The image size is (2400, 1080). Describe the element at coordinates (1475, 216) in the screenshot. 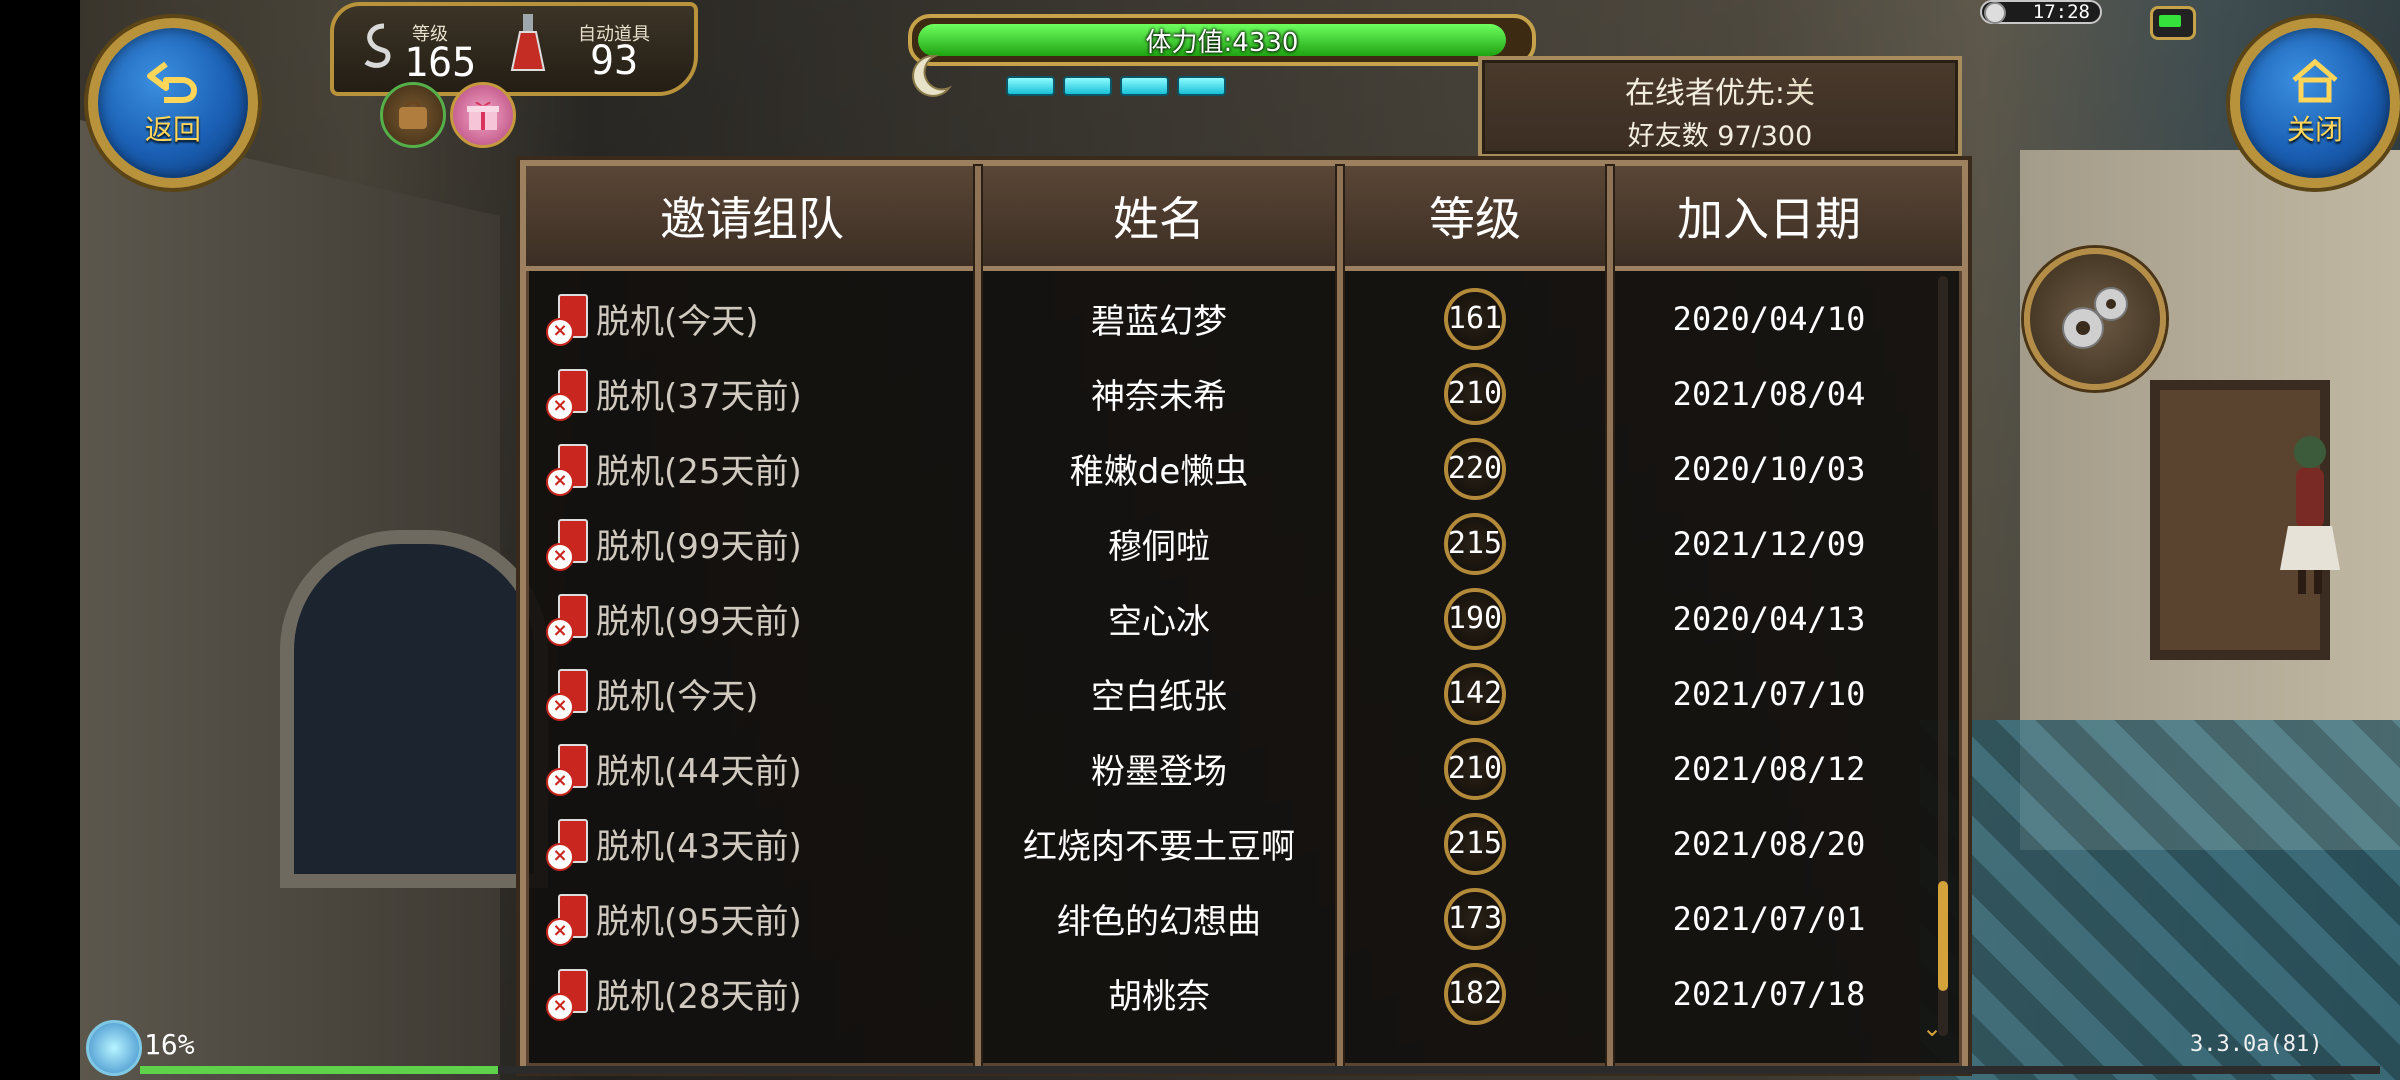

I see `header-level: 等级` at that location.